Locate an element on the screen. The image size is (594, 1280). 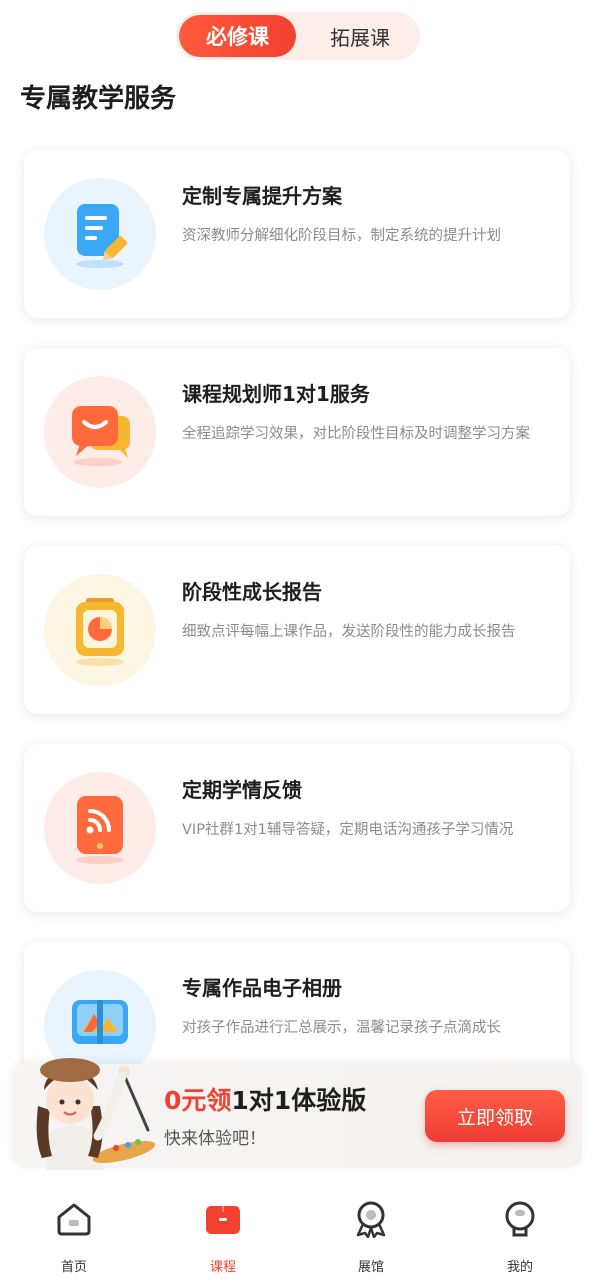
nav-label: 首页 is located at coordinates (73, 1267).